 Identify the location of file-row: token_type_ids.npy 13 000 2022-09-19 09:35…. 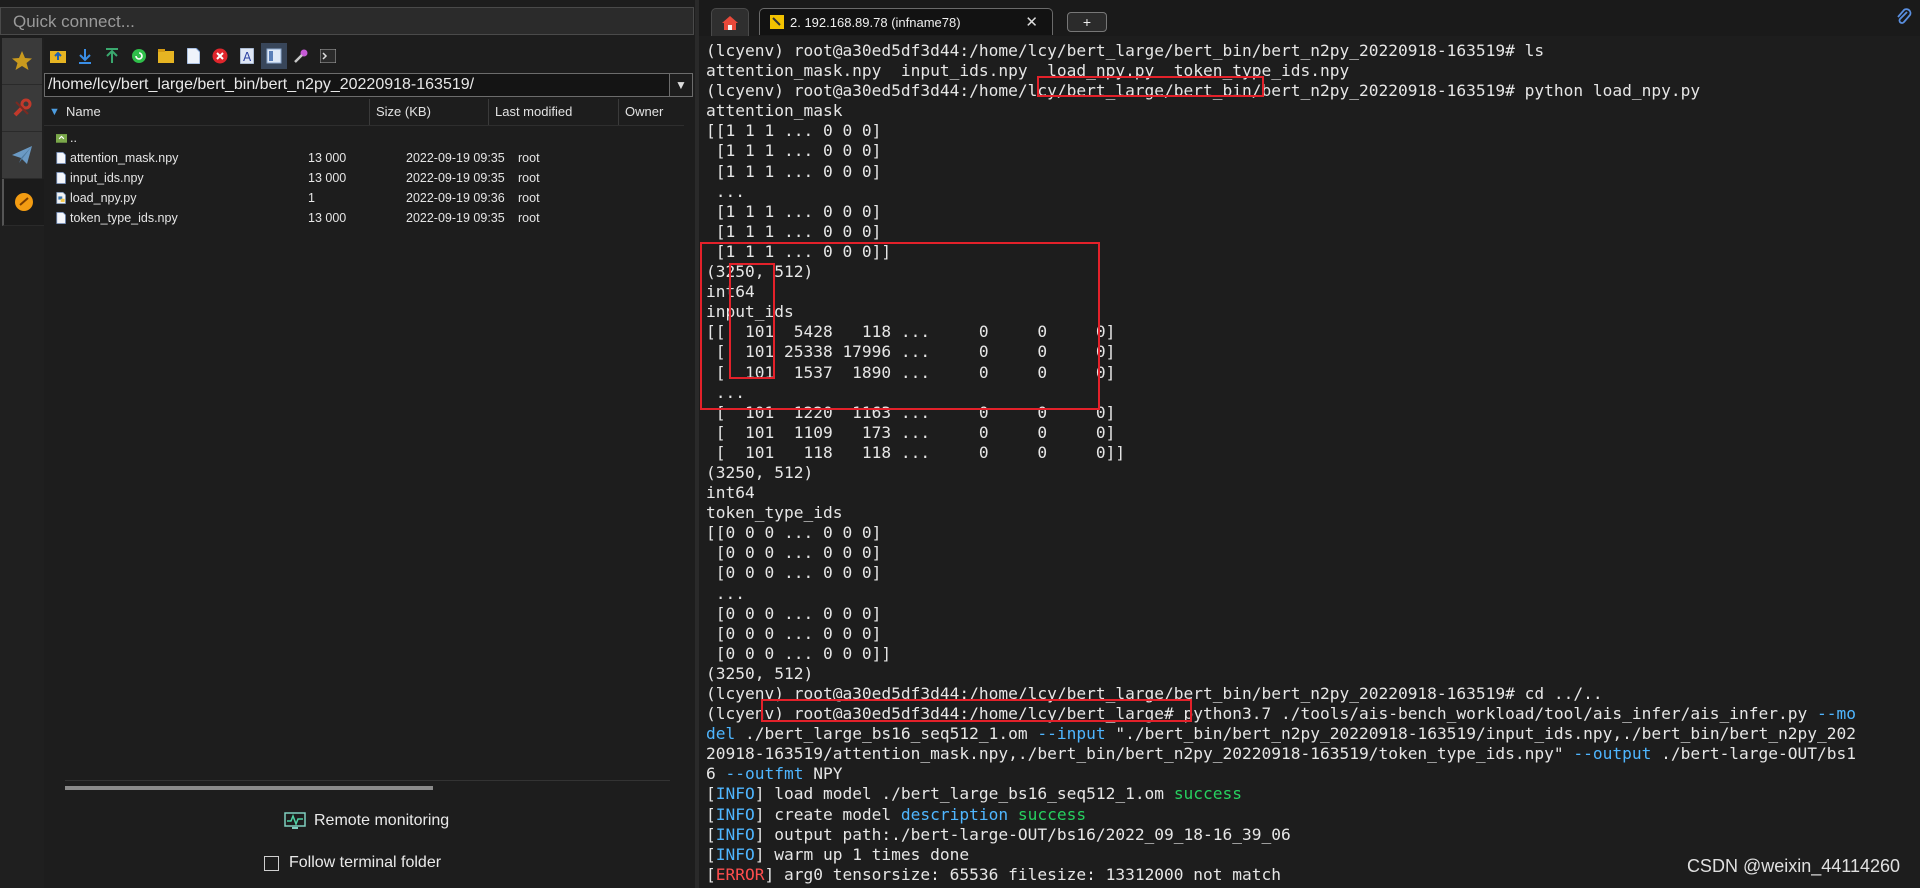
(364, 218).